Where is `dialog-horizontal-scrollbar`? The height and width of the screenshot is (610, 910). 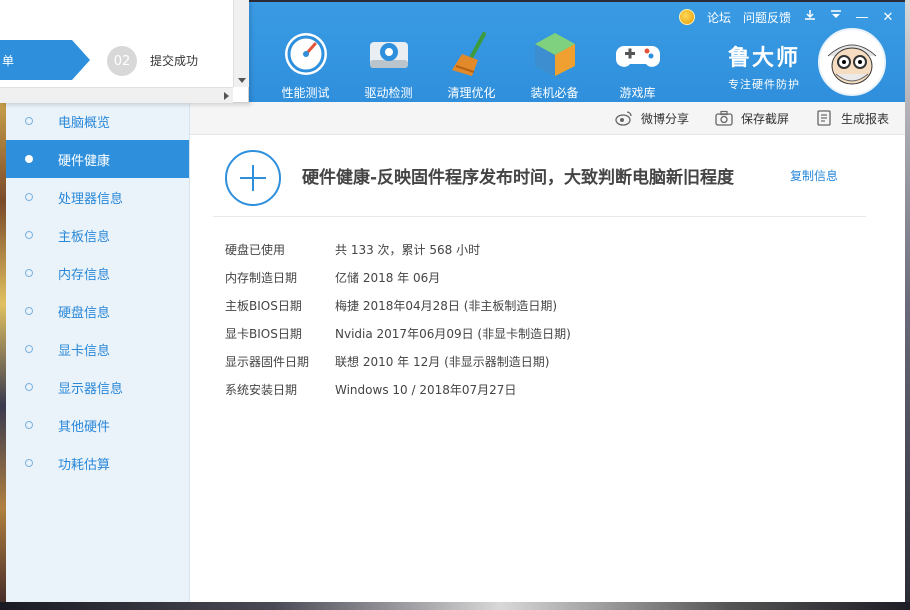 dialog-horizontal-scrollbar is located at coordinates (116, 95).